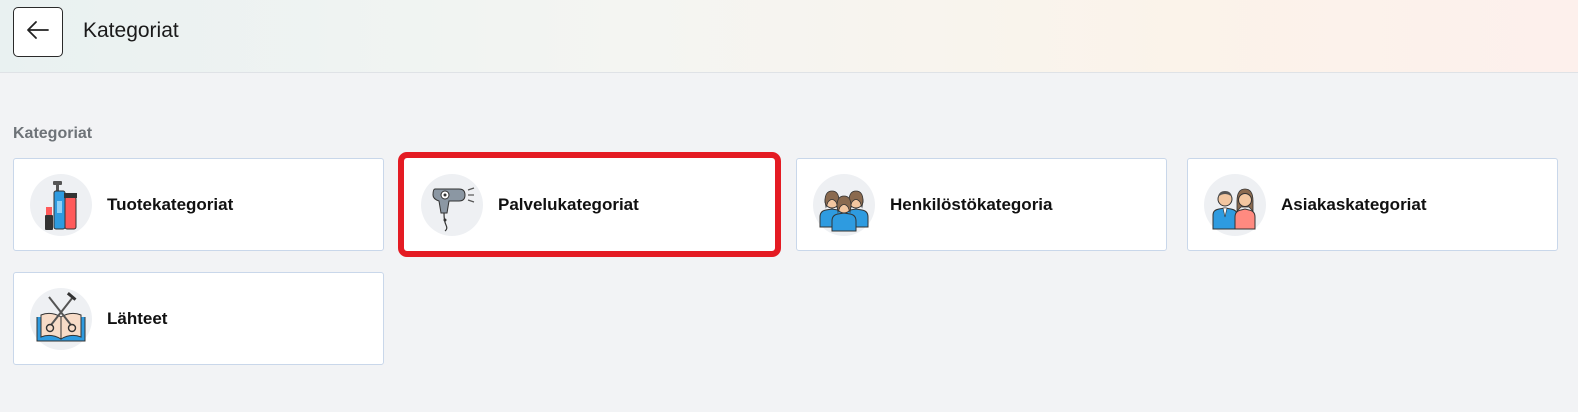 Image resolution: width=1578 pixels, height=412 pixels. What do you see at coordinates (53, 133) in the screenshot?
I see `section-heading: Kategoriat` at bounding box center [53, 133].